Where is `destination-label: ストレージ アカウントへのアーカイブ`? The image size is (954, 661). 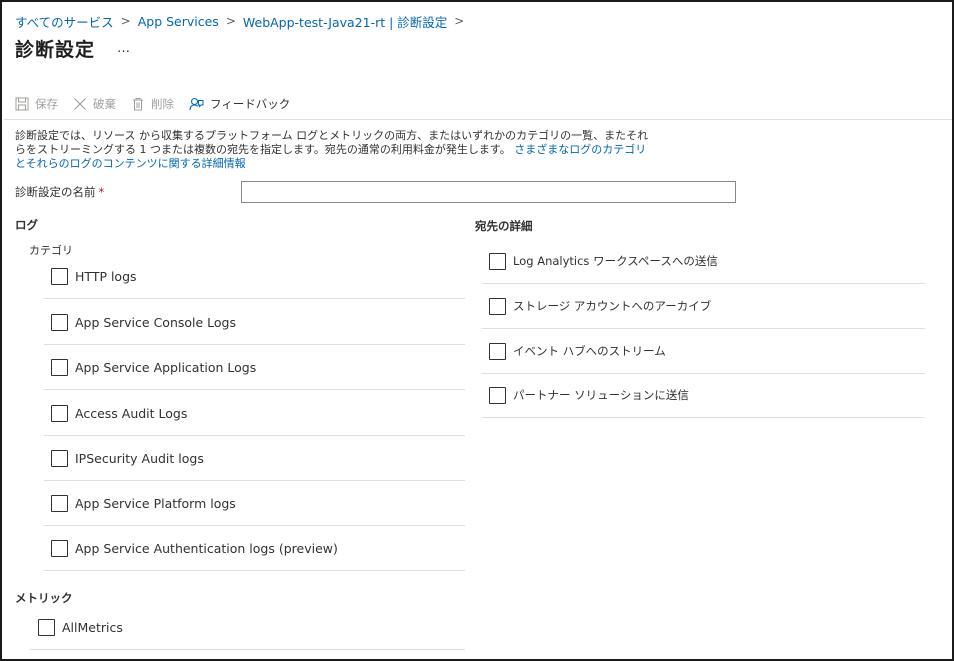
destination-label: ストレージ アカウントへのアーカイブ is located at coordinates (612, 306).